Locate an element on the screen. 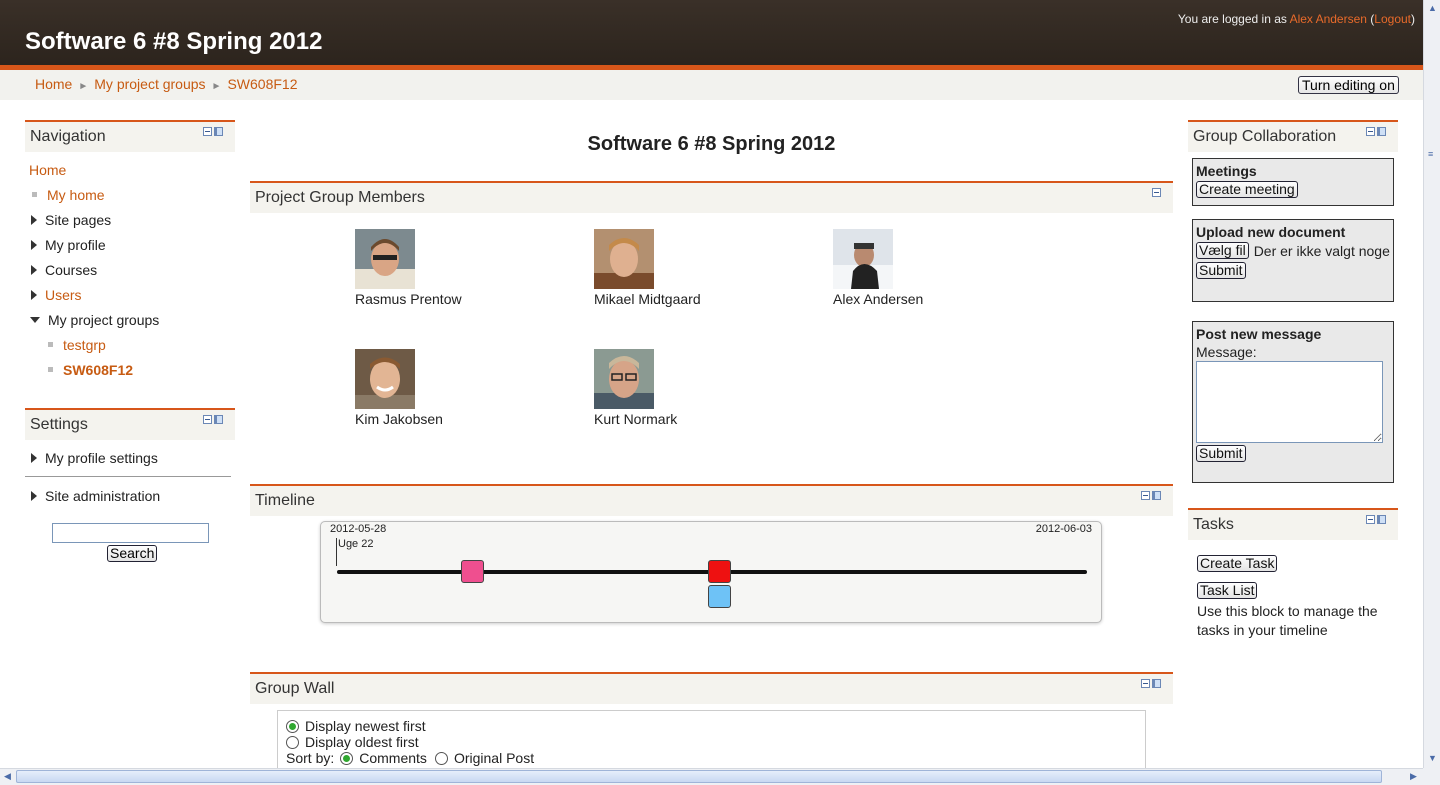 The image size is (1440, 785). nav-item-my-project-groups: My project groups is located at coordinates (130, 319).